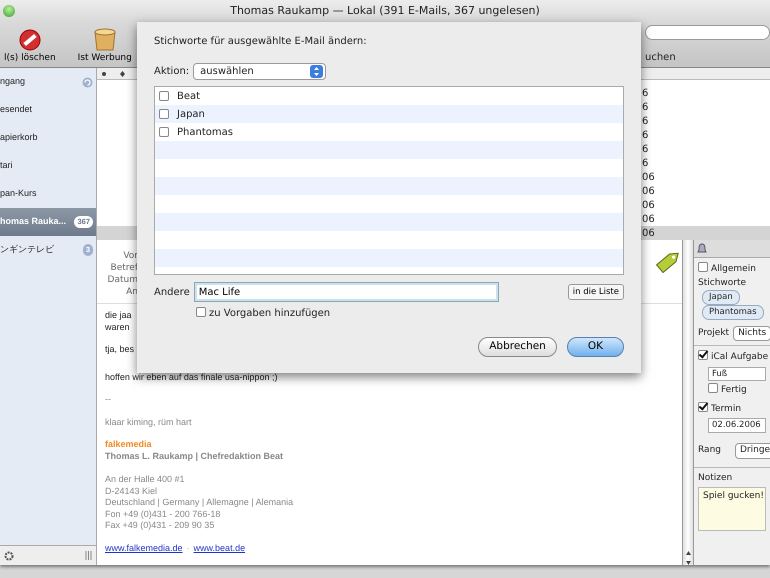 This screenshot has height=578, width=770. What do you see at coordinates (259, 71) in the screenshot?
I see `action-popup: auswählen` at bounding box center [259, 71].